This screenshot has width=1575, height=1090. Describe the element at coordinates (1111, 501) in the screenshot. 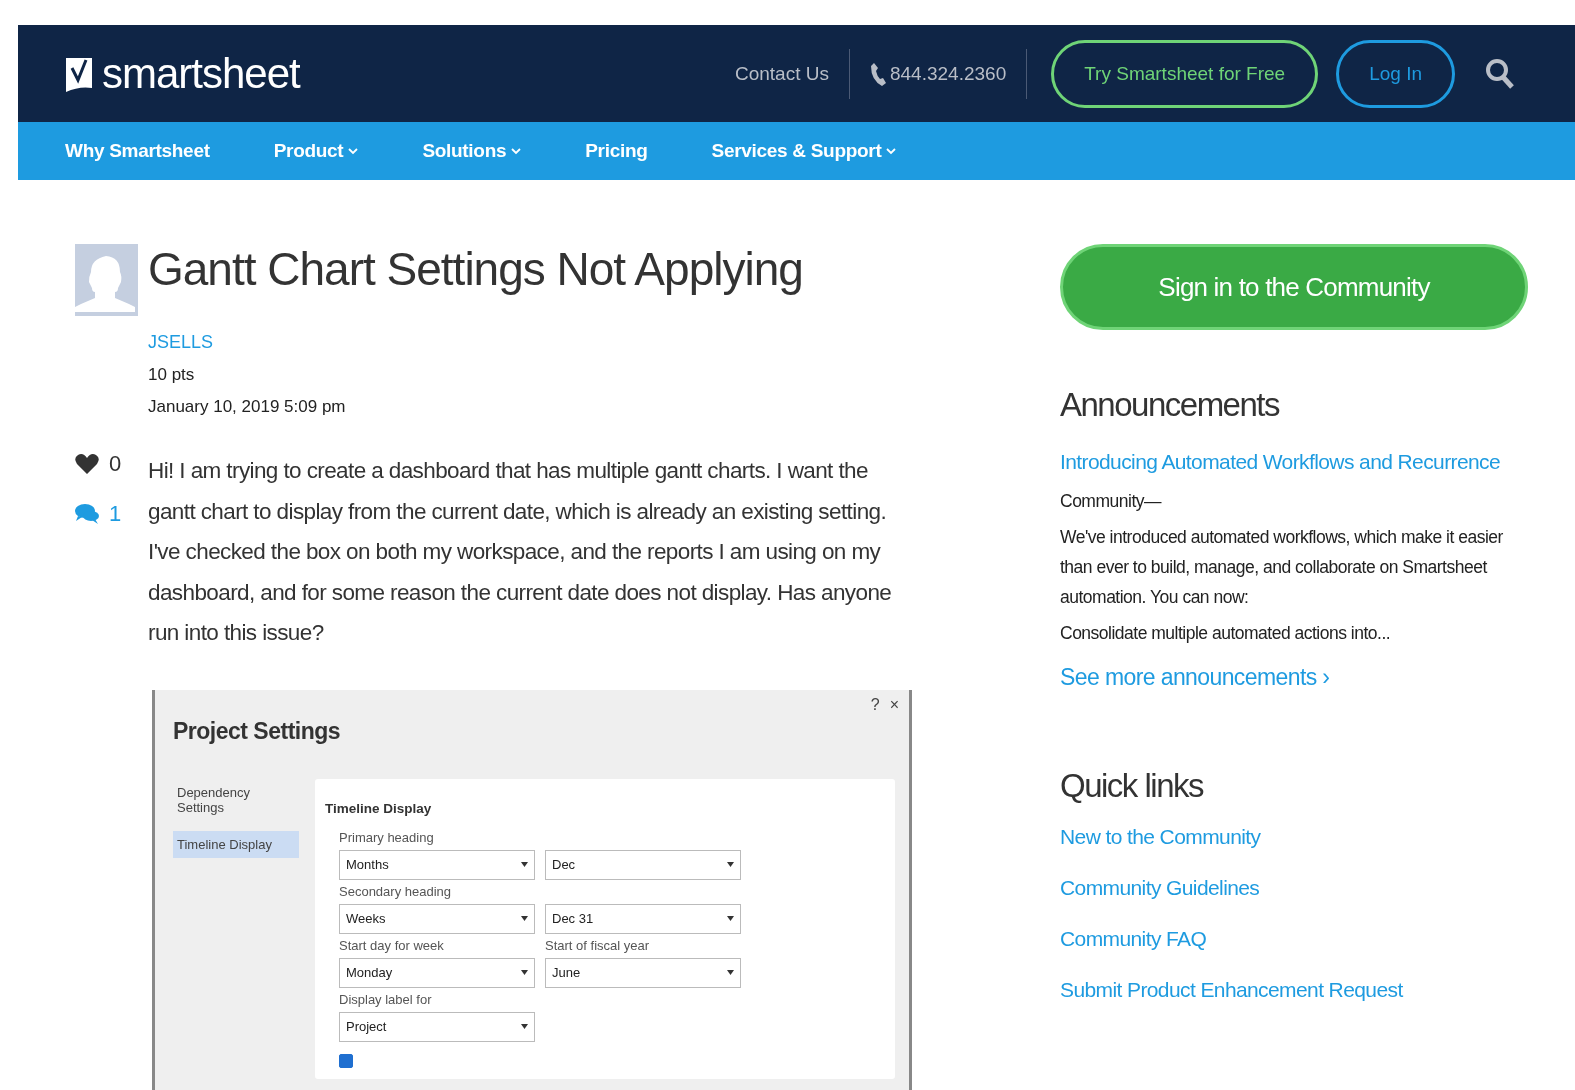

I see `announcement-text: Community—` at that location.